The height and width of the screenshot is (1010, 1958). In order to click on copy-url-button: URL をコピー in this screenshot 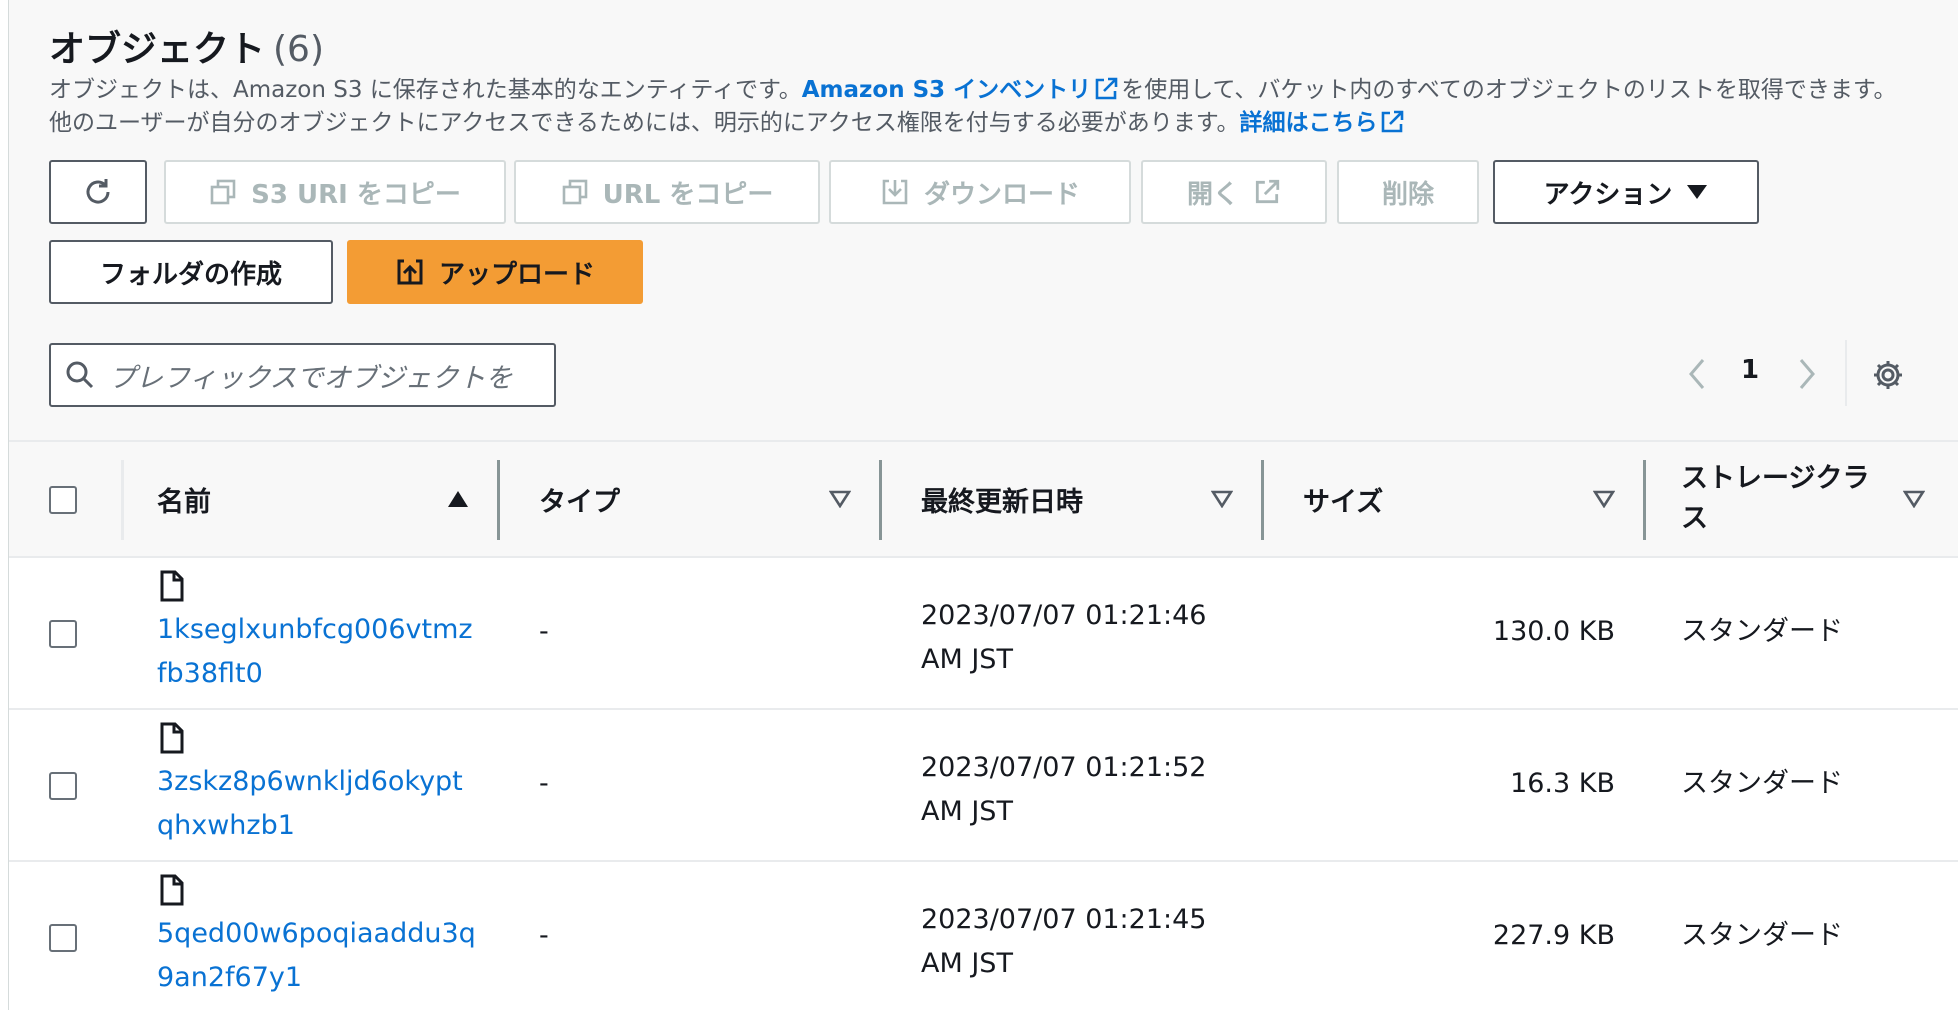, I will do `click(667, 192)`.